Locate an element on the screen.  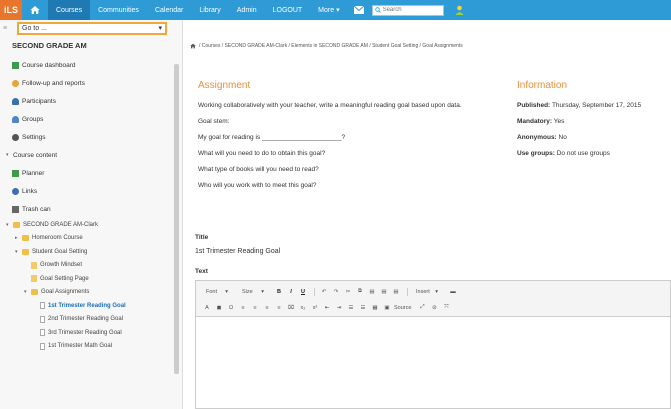
sidebar-item-settings: Settings is located at coordinates (91, 137).